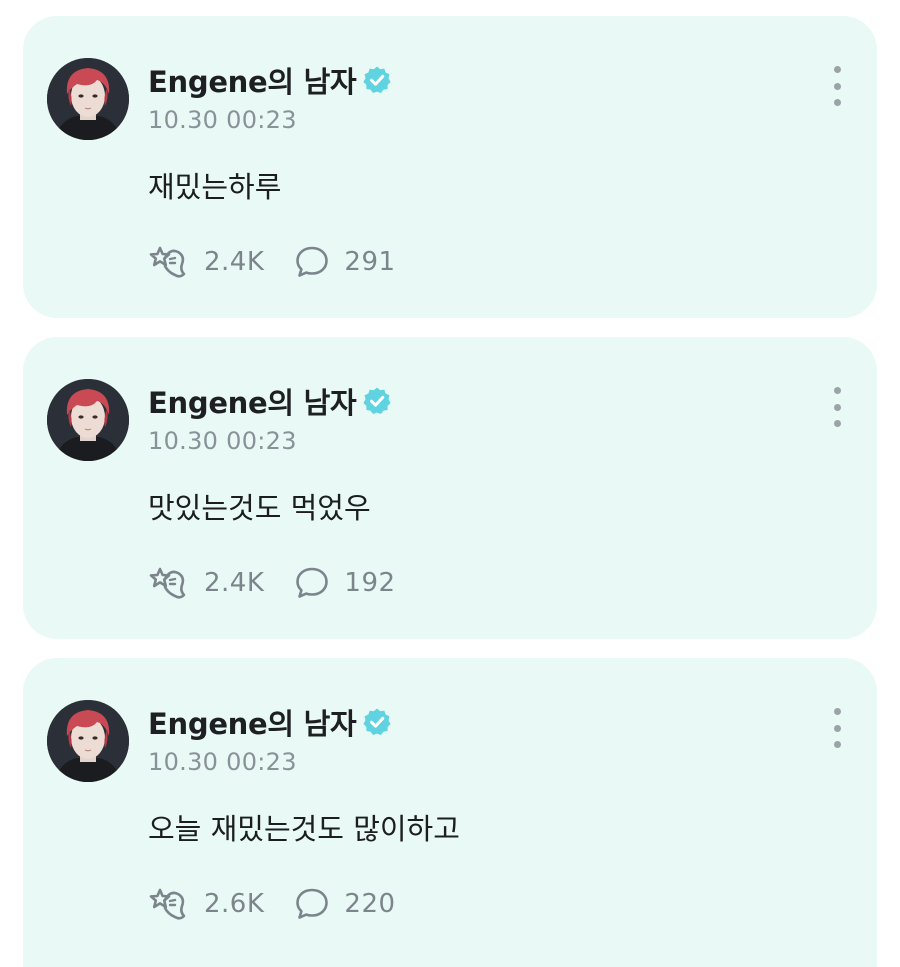 This screenshot has width=900, height=967. I want to click on comment-count: 192, so click(370, 583).